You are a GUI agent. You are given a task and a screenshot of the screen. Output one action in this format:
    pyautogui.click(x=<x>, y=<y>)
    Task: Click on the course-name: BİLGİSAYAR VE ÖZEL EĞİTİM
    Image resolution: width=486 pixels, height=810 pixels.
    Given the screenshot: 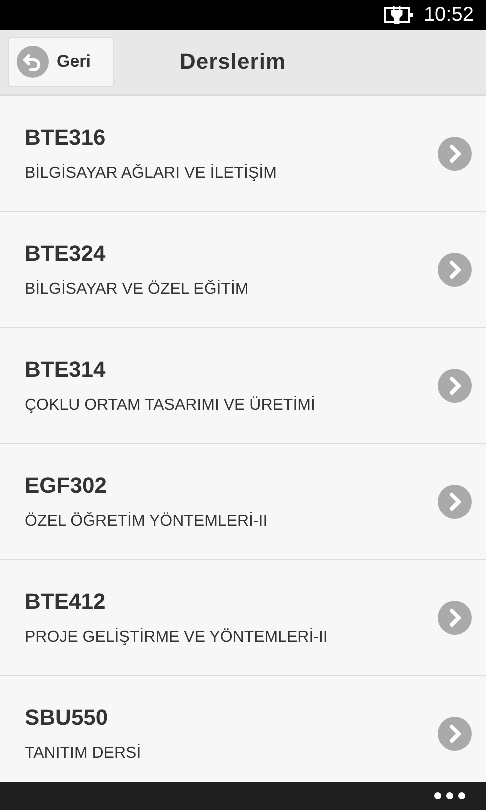 What is the action you would take?
    pyautogui.click(x=137, y=289)
    